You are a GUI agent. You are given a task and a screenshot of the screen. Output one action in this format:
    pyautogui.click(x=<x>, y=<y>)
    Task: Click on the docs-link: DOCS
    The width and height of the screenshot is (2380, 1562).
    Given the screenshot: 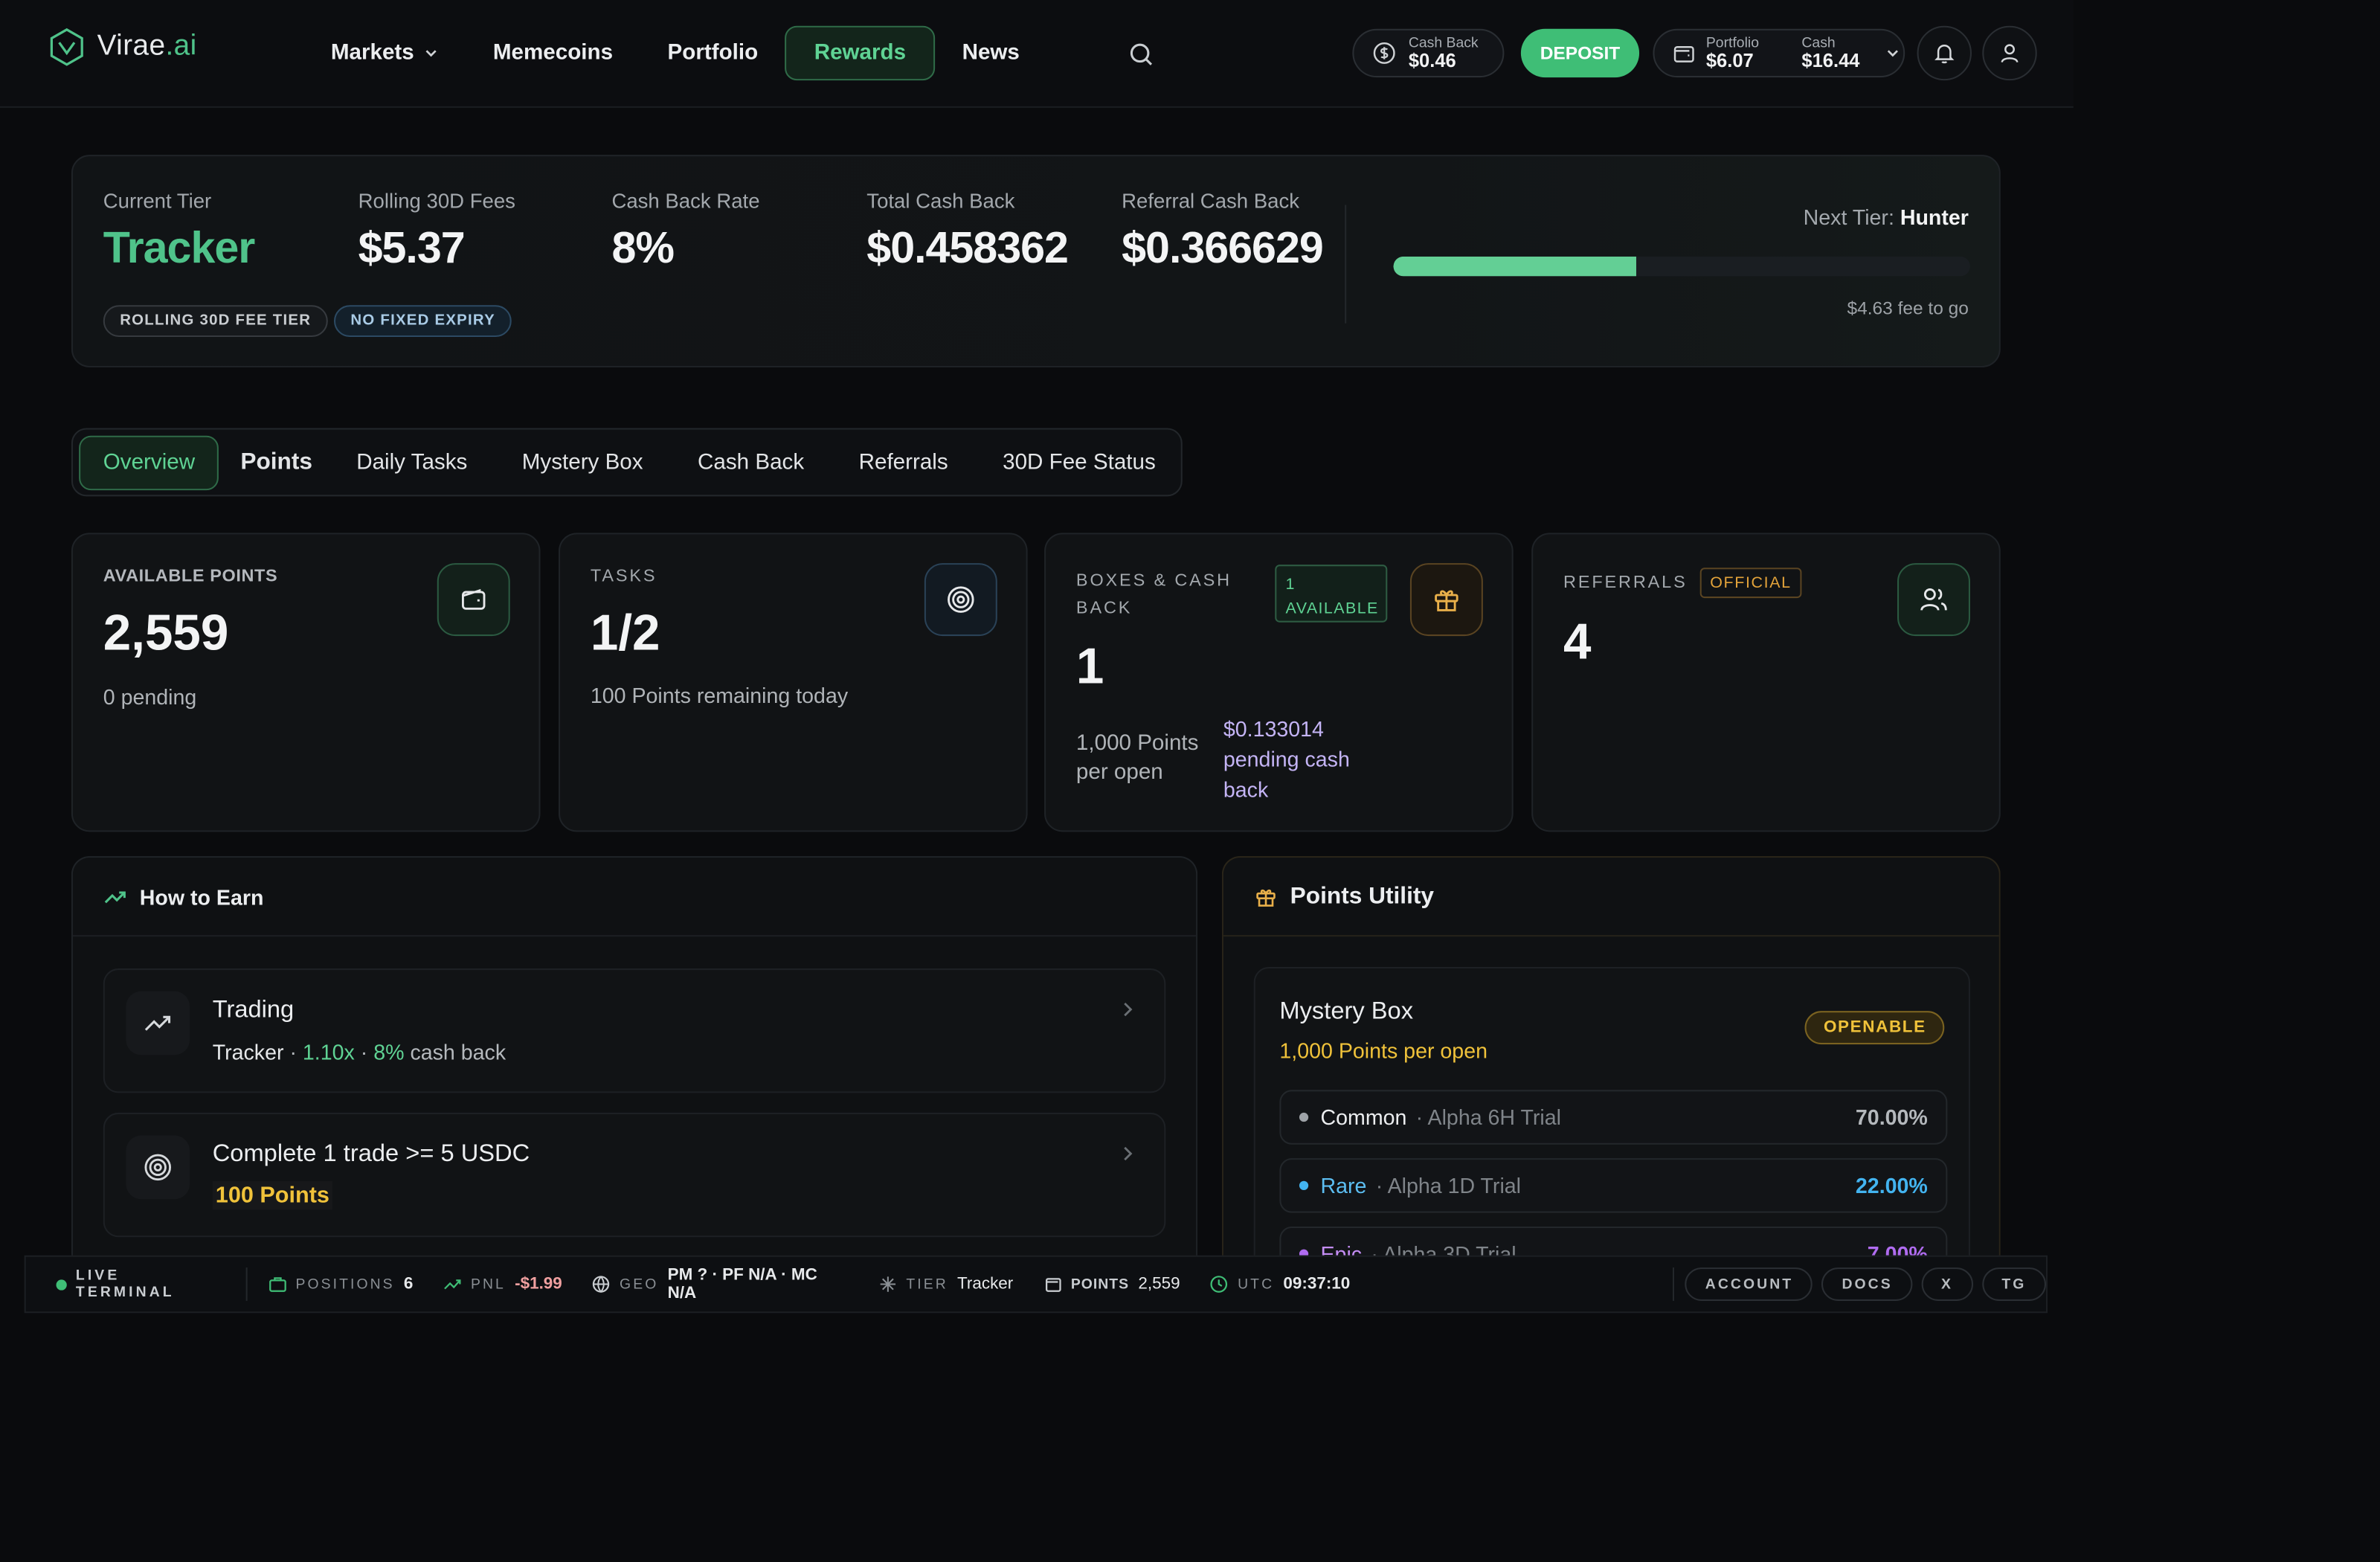 What is the action you would take?
    pyautogui.click(x=1867, y=1284)
    